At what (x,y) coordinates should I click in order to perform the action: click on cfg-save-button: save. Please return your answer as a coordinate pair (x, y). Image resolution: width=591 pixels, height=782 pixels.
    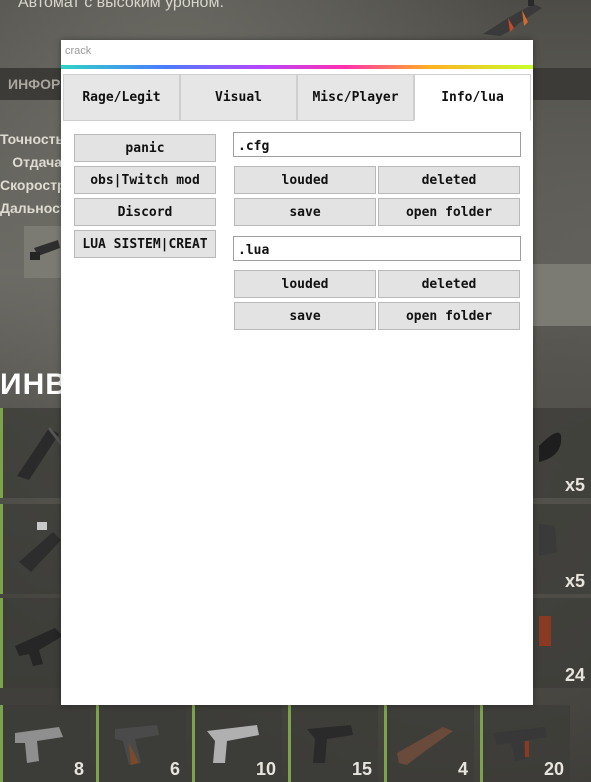
    Looking at the image, I should click on (305, 212).